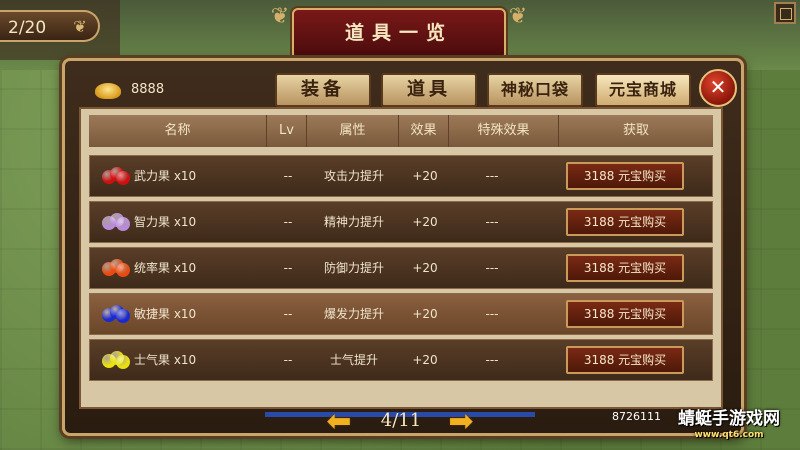 This screenshot has width=800, height=450. What do you see at coordinates (165, 268) in the screenshot?
I see `item-name: 统率果 x10` at bounding box center [165, 268].